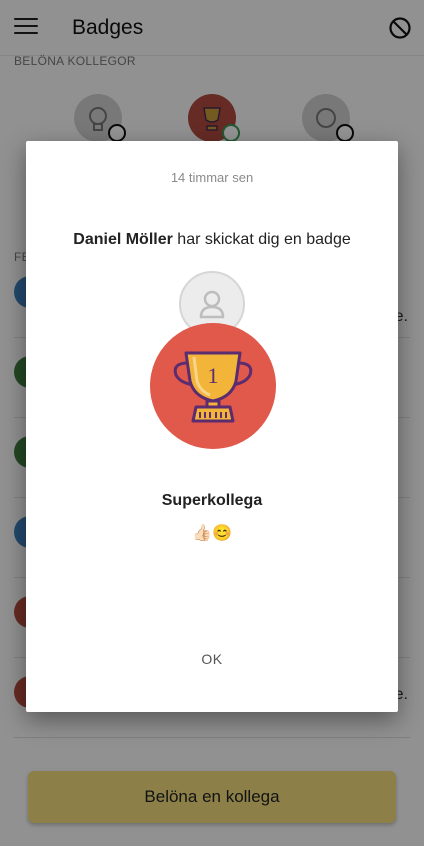 Image resolution: width=424 pixels, height=846 pixels. Describe the element at coordinates (212, 177) in the screenshot. I see `timestamp: 14 timmar sen` at that location.